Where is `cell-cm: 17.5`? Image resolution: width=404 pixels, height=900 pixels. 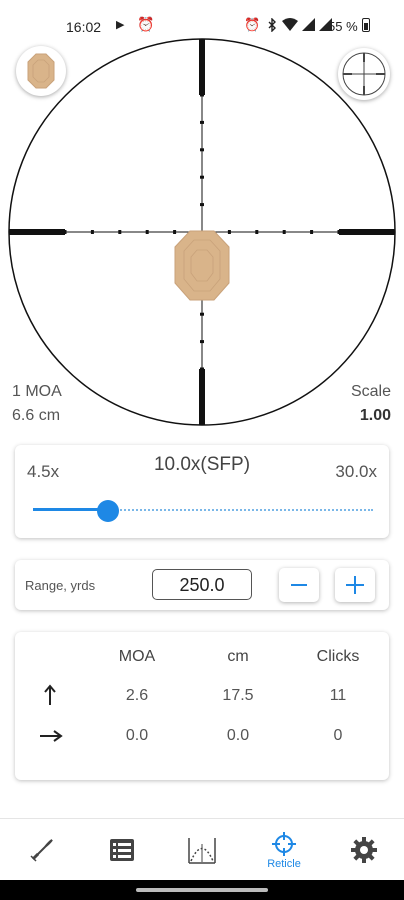 cell-cm: 17.5 is located at coordinates (238, 695).